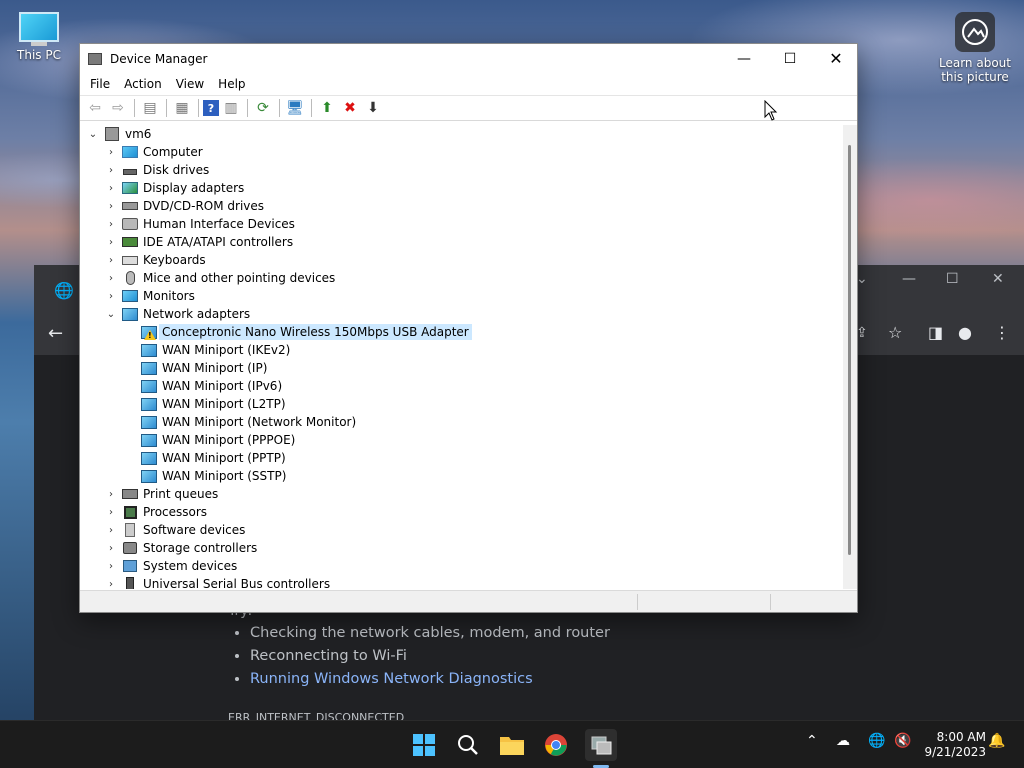  I want to click on resources-icon: ▥, so click(231, 108).